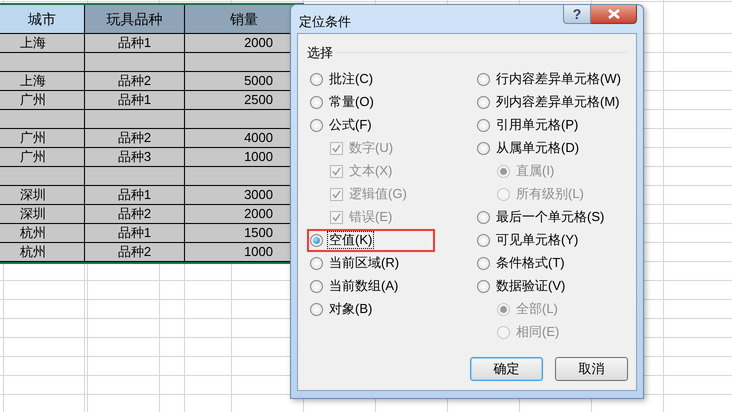 Image resolution: width=732 pixels, height=412 pixels. Describe the element at coordinates (371, 217) in the screenshot. I see `option-label: 错误(E)` at that location.